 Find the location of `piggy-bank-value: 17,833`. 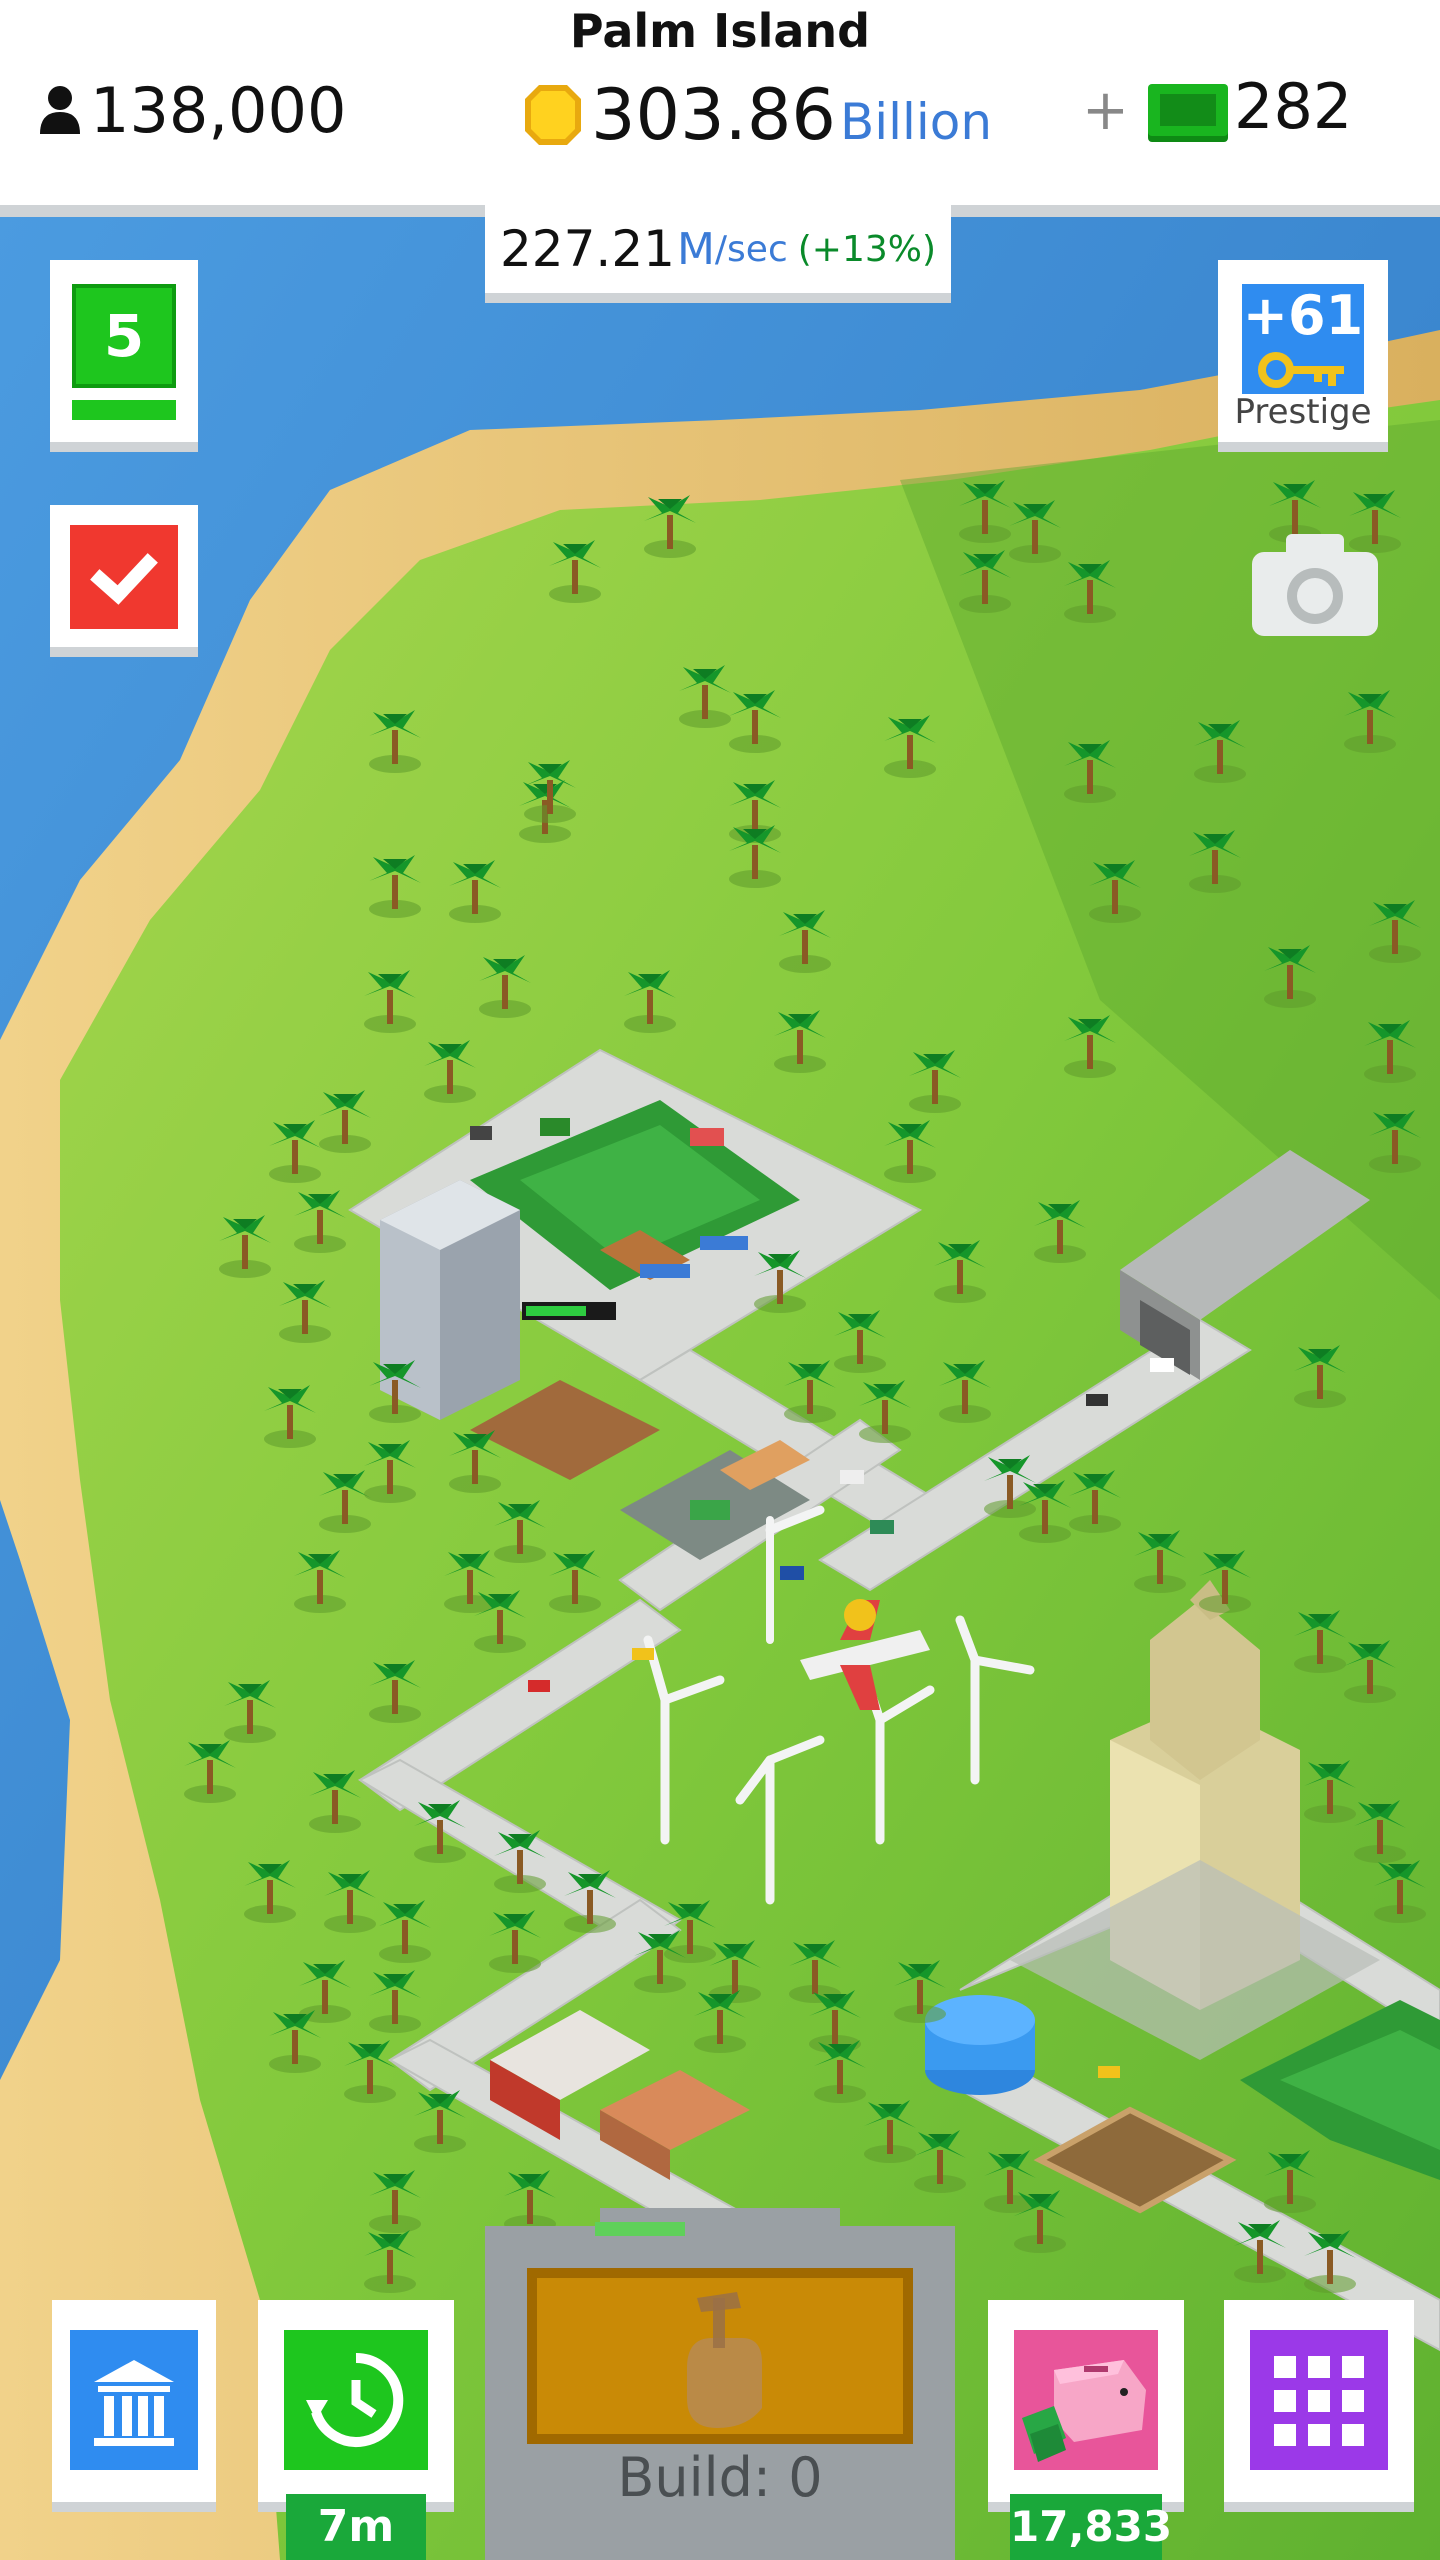

piggy-bank-value: 17,833 is located at coordinates (1091, 2527).